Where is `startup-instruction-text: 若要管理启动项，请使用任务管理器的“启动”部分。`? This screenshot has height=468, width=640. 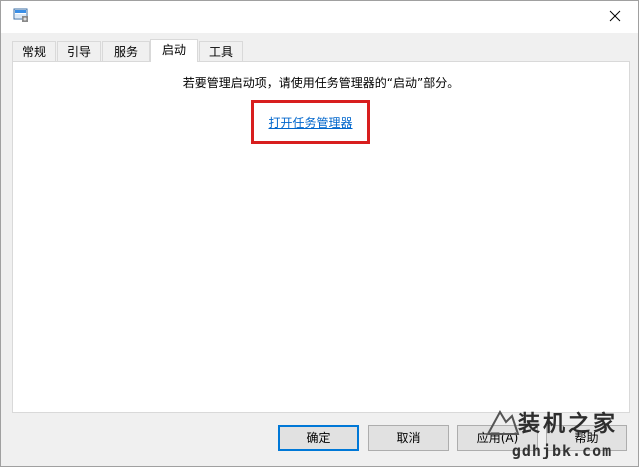 startup-instruction-text: 若要管理启动项，请使用任务管理器的“启动”部分。 is located at coordinates (321, 83).